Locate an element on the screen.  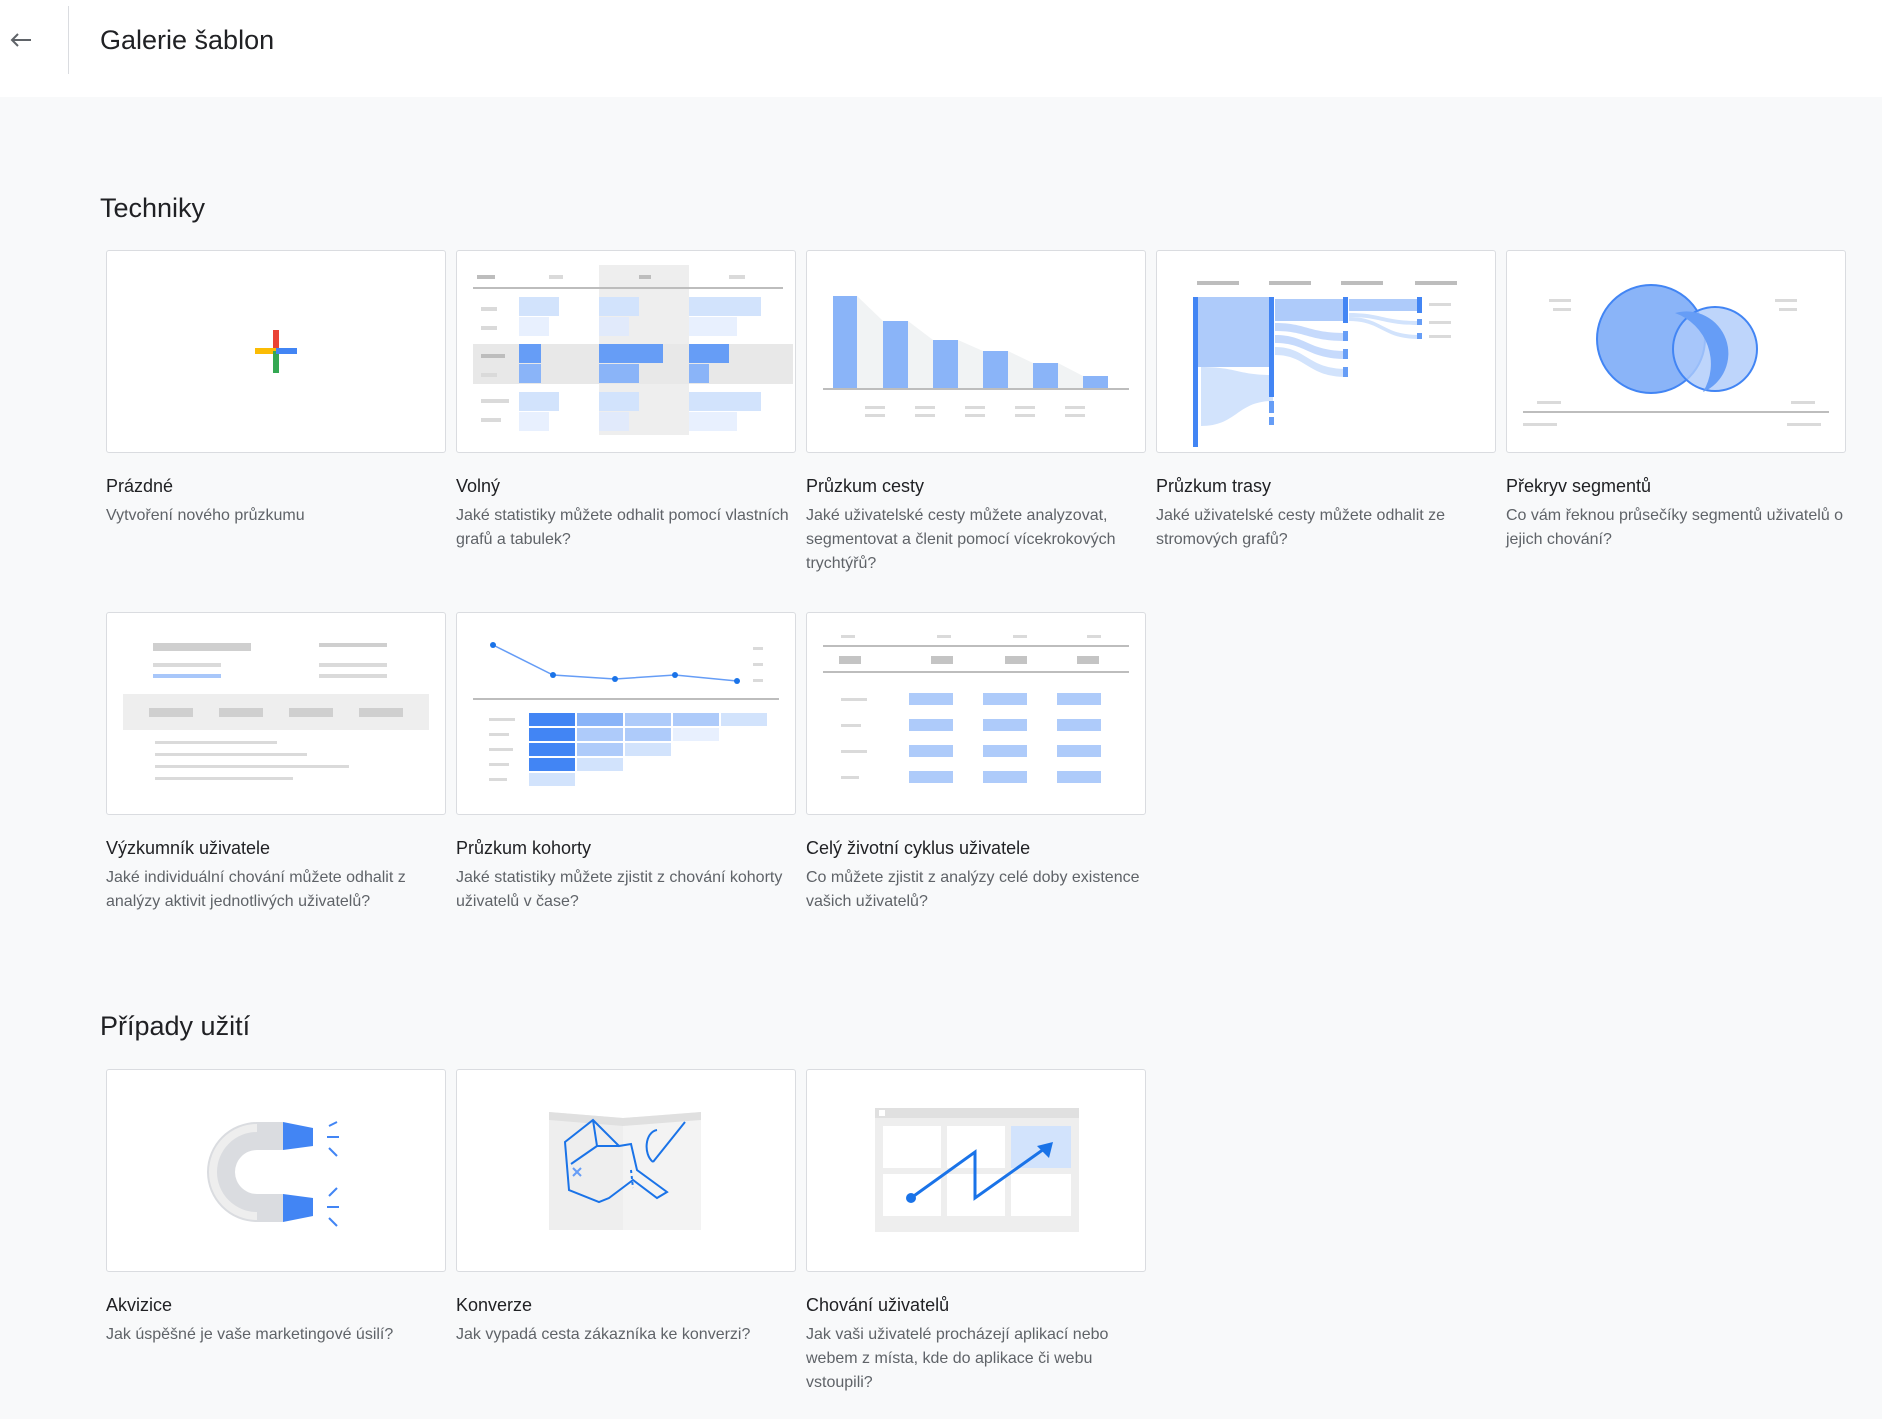
card-title: Prázdné is located at coordinates (140, 486).